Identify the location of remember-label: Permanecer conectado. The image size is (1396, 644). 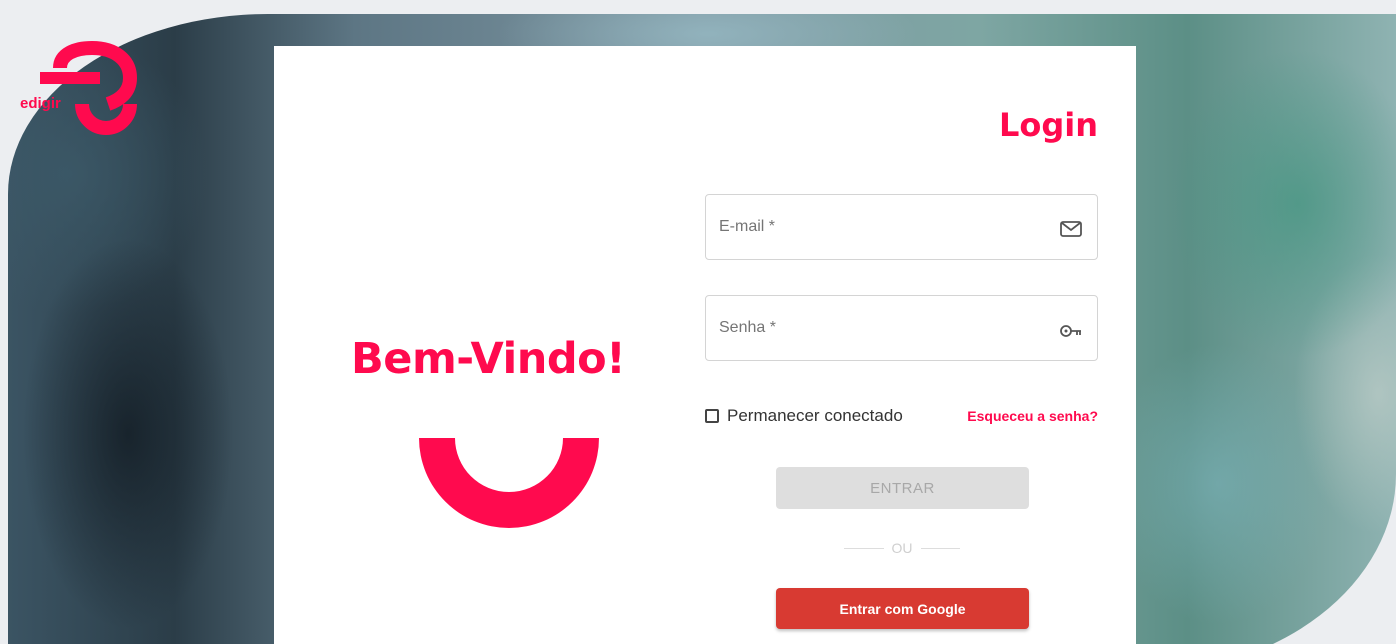
(815, 415).